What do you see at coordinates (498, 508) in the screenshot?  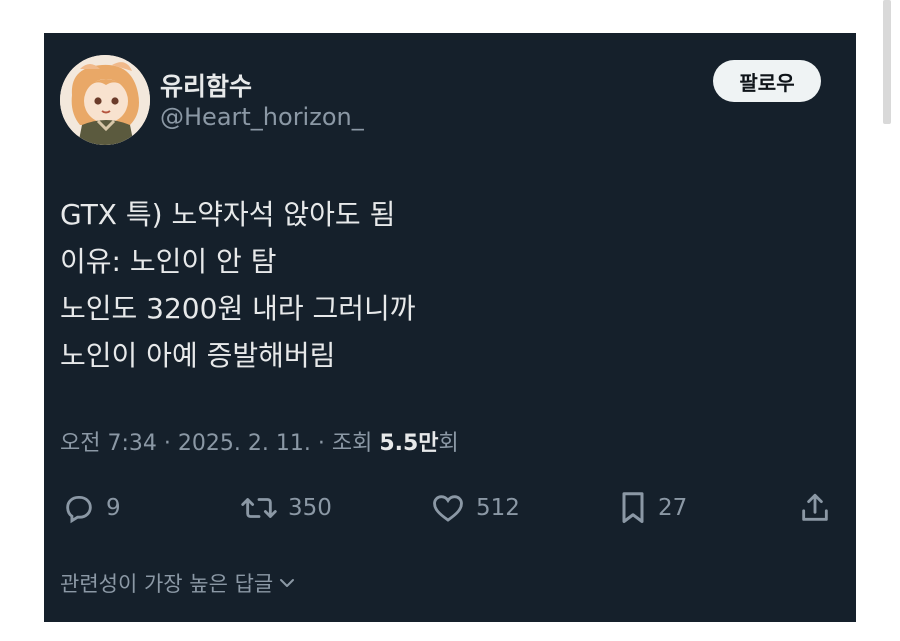 I see `like-count: 512` at bounding box center [498, 508].